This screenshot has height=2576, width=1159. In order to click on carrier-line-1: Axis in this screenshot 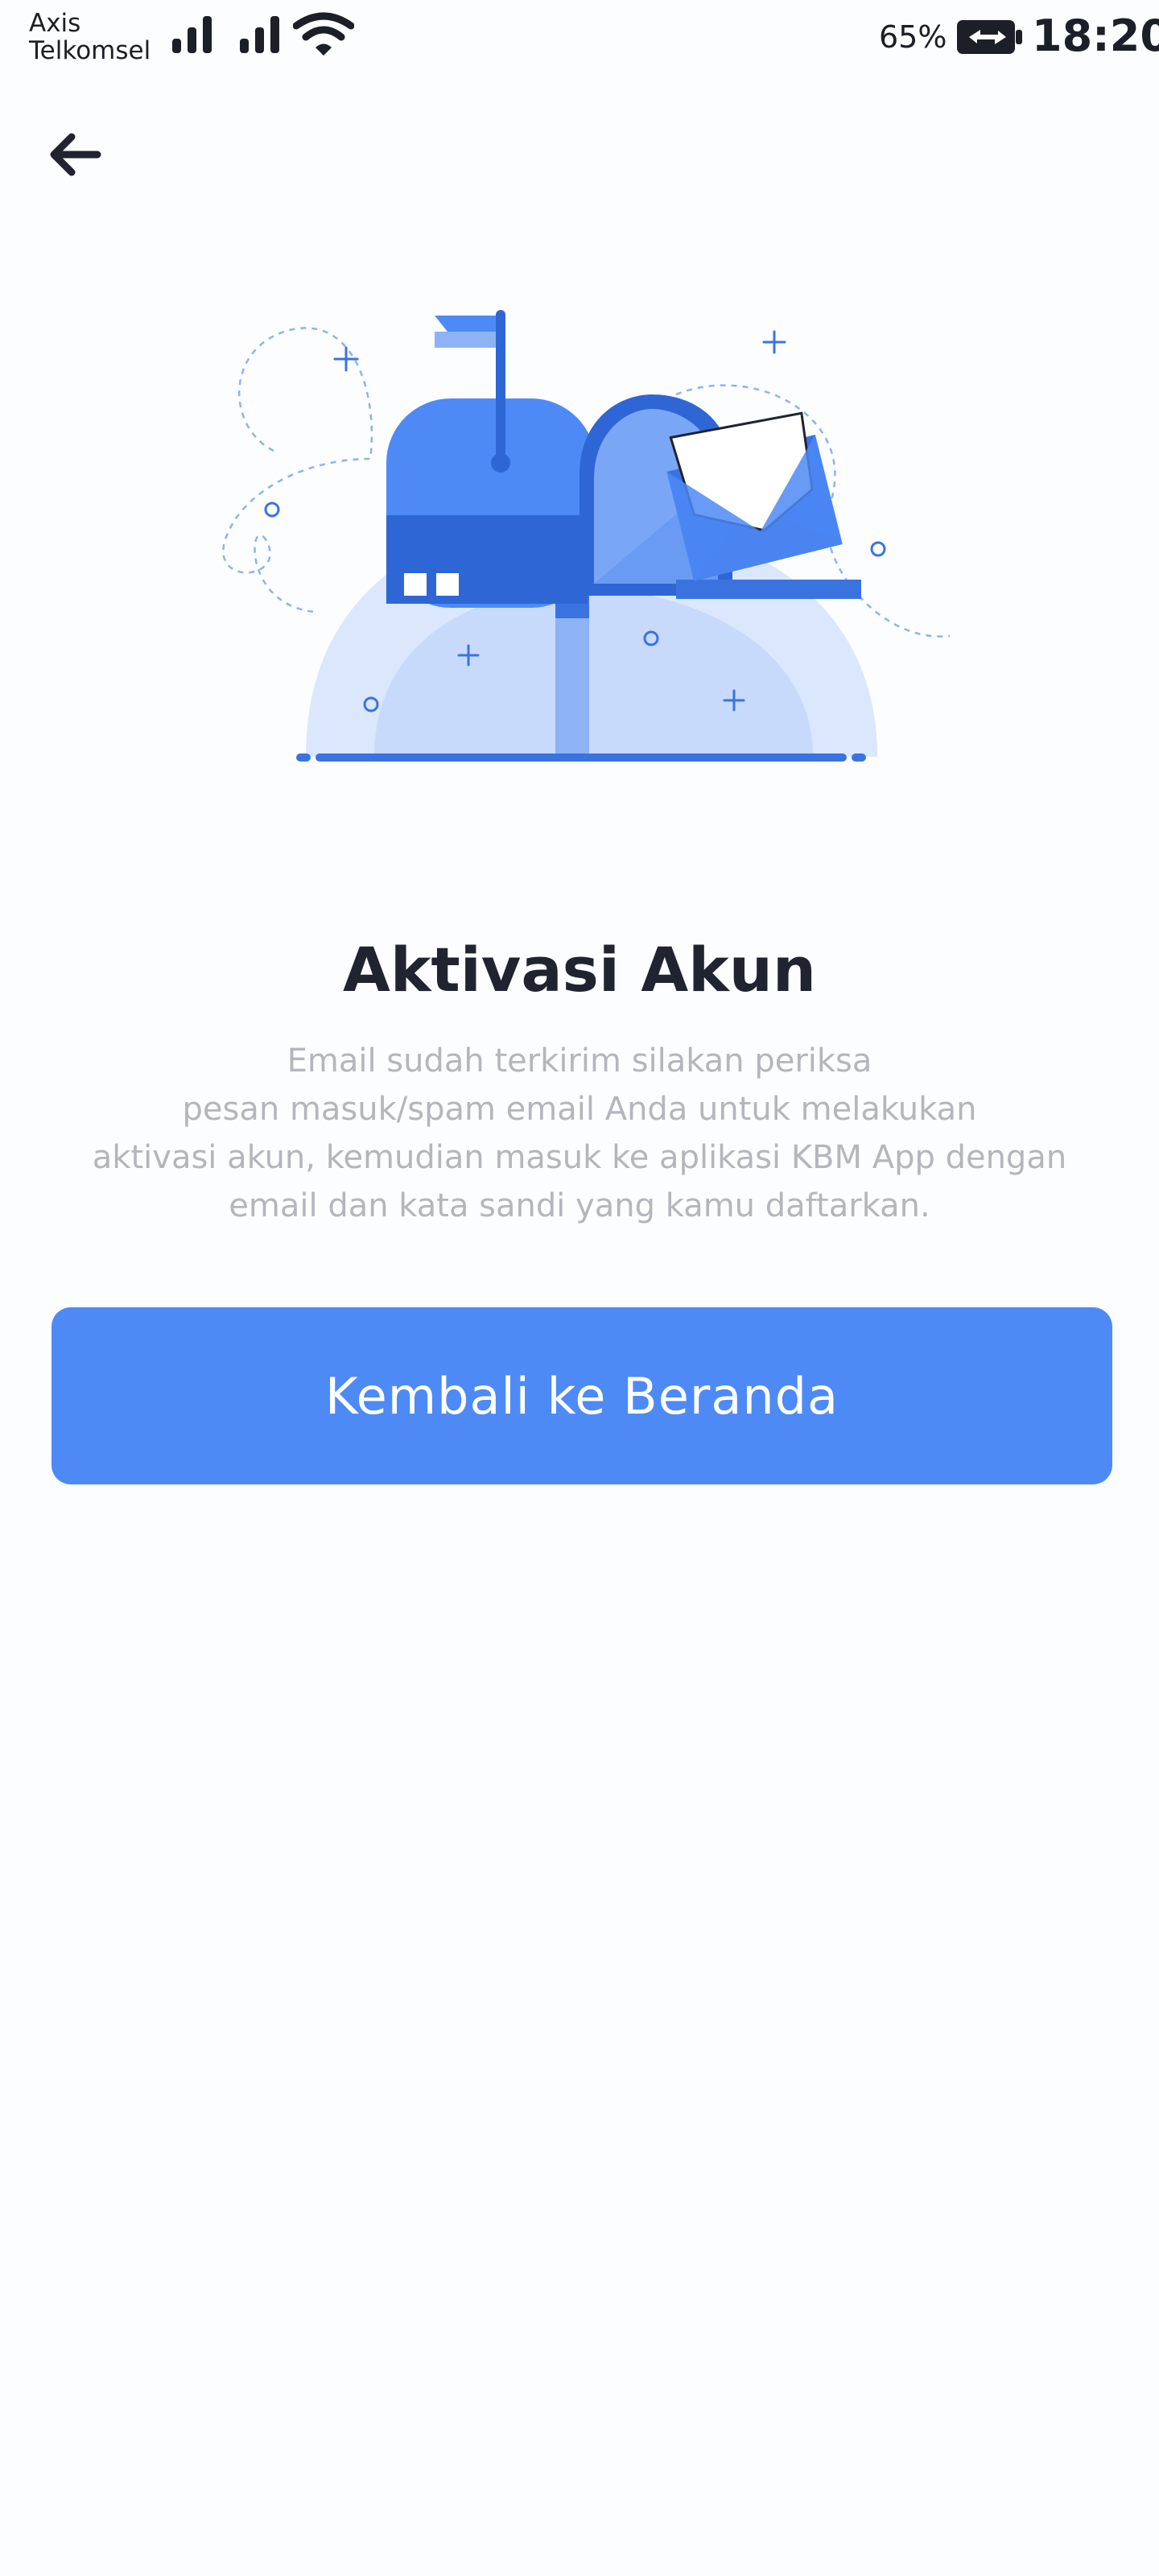, I will do `click(55, 23)`.